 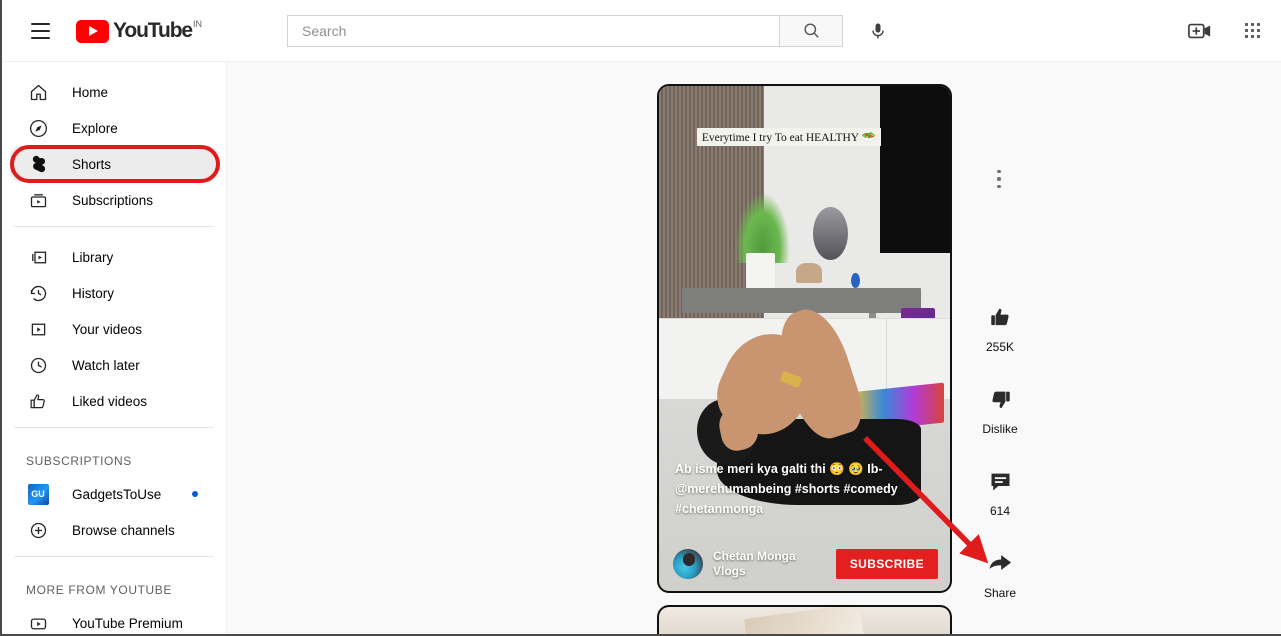 I want to click on sidebar-item-explore: Explore, so click(x=114, y=128).